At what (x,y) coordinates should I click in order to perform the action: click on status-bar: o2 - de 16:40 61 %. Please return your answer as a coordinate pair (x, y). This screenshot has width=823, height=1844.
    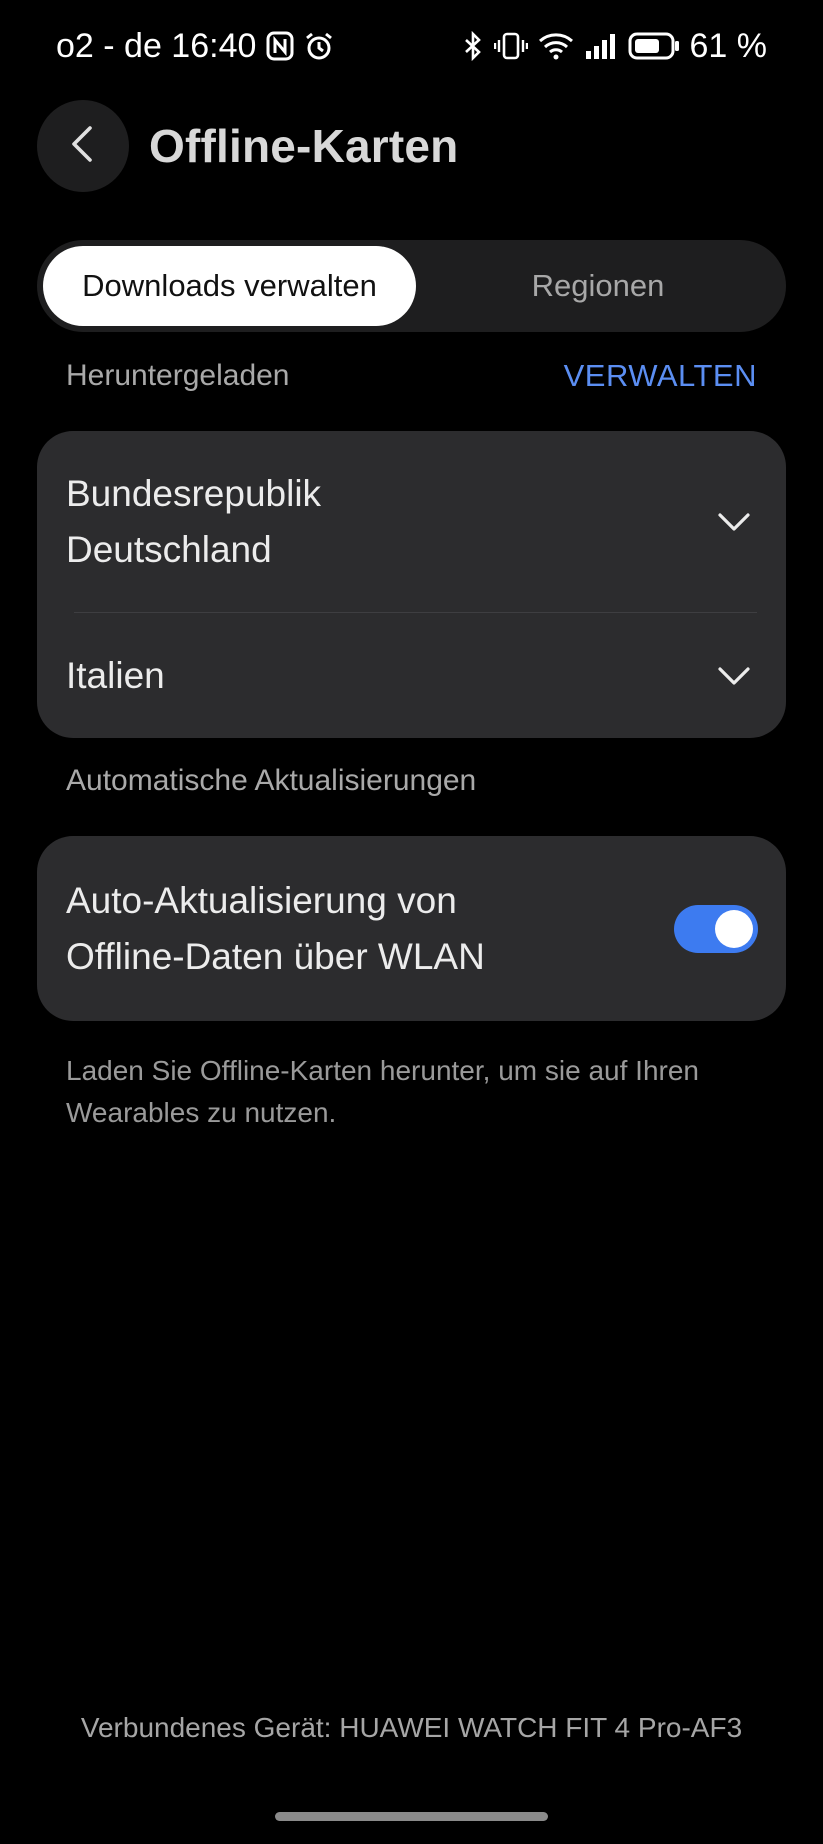
    Looking at the image, I should click on (411, 46).